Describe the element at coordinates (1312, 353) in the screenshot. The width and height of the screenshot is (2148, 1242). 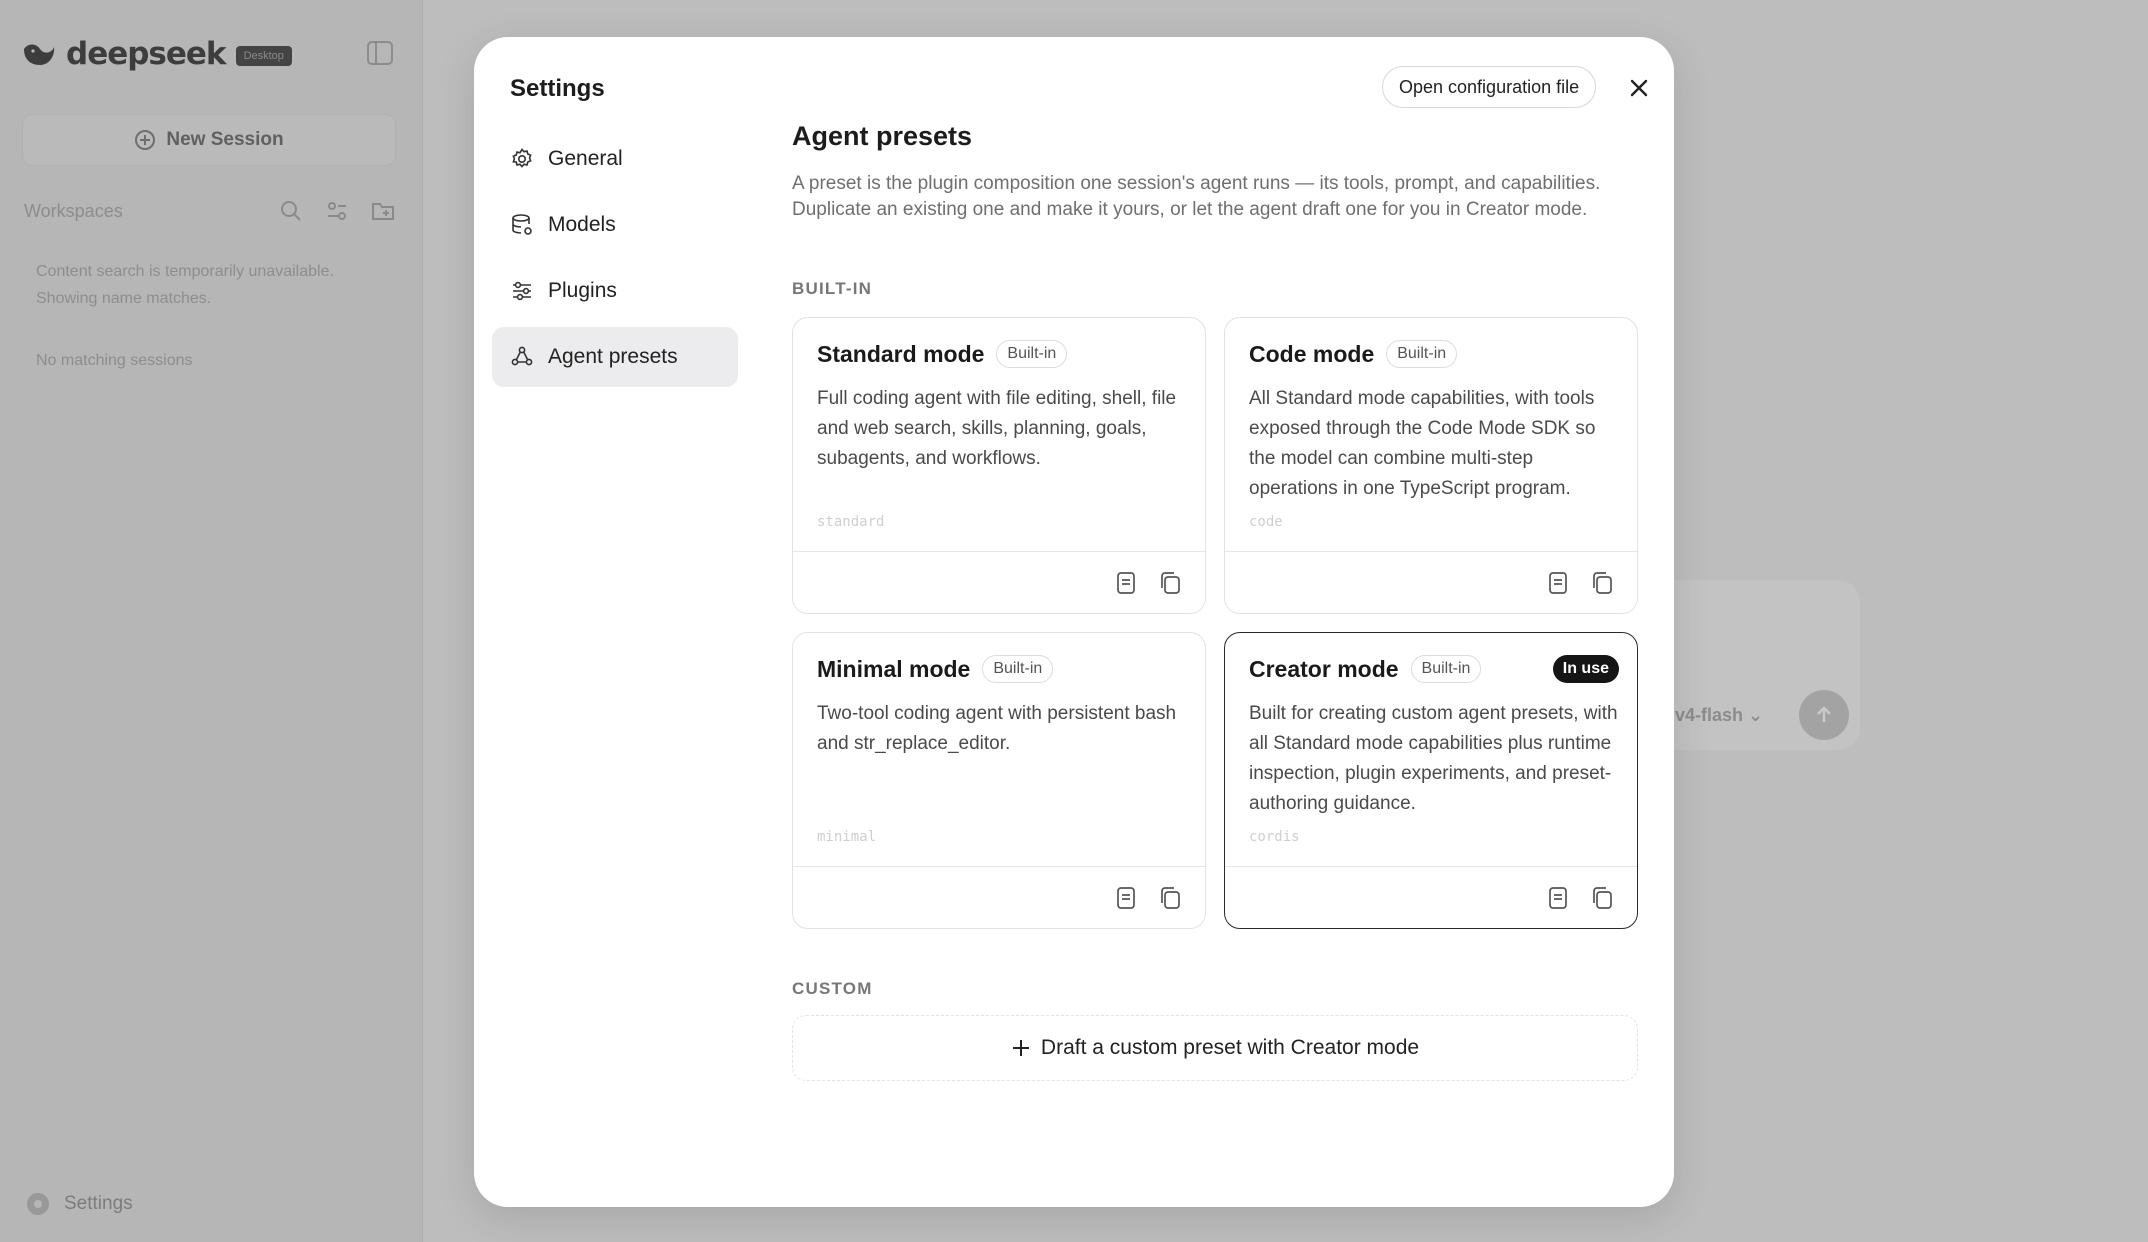
I see `preset-name: Code mode` at that location.